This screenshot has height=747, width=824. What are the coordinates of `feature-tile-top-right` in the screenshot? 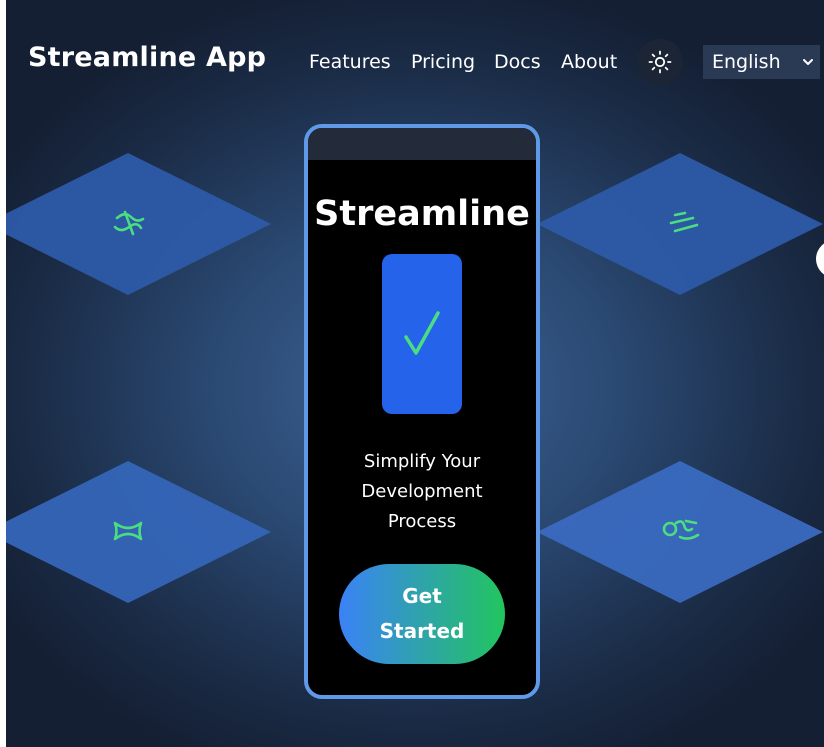 It's located at (680, 224).